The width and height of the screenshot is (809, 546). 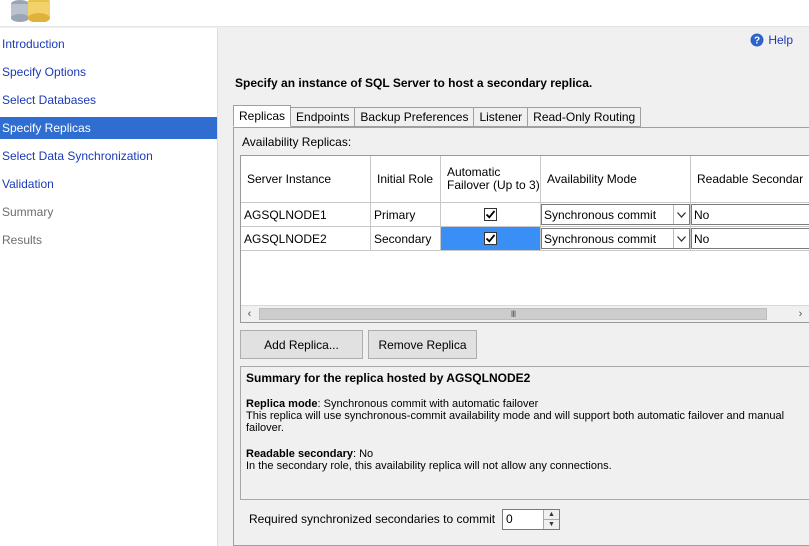 What do you see at coordinates (501, 117) in the screenshot?
I see `tab-listener: Listener` at bounding box center [501, 117].